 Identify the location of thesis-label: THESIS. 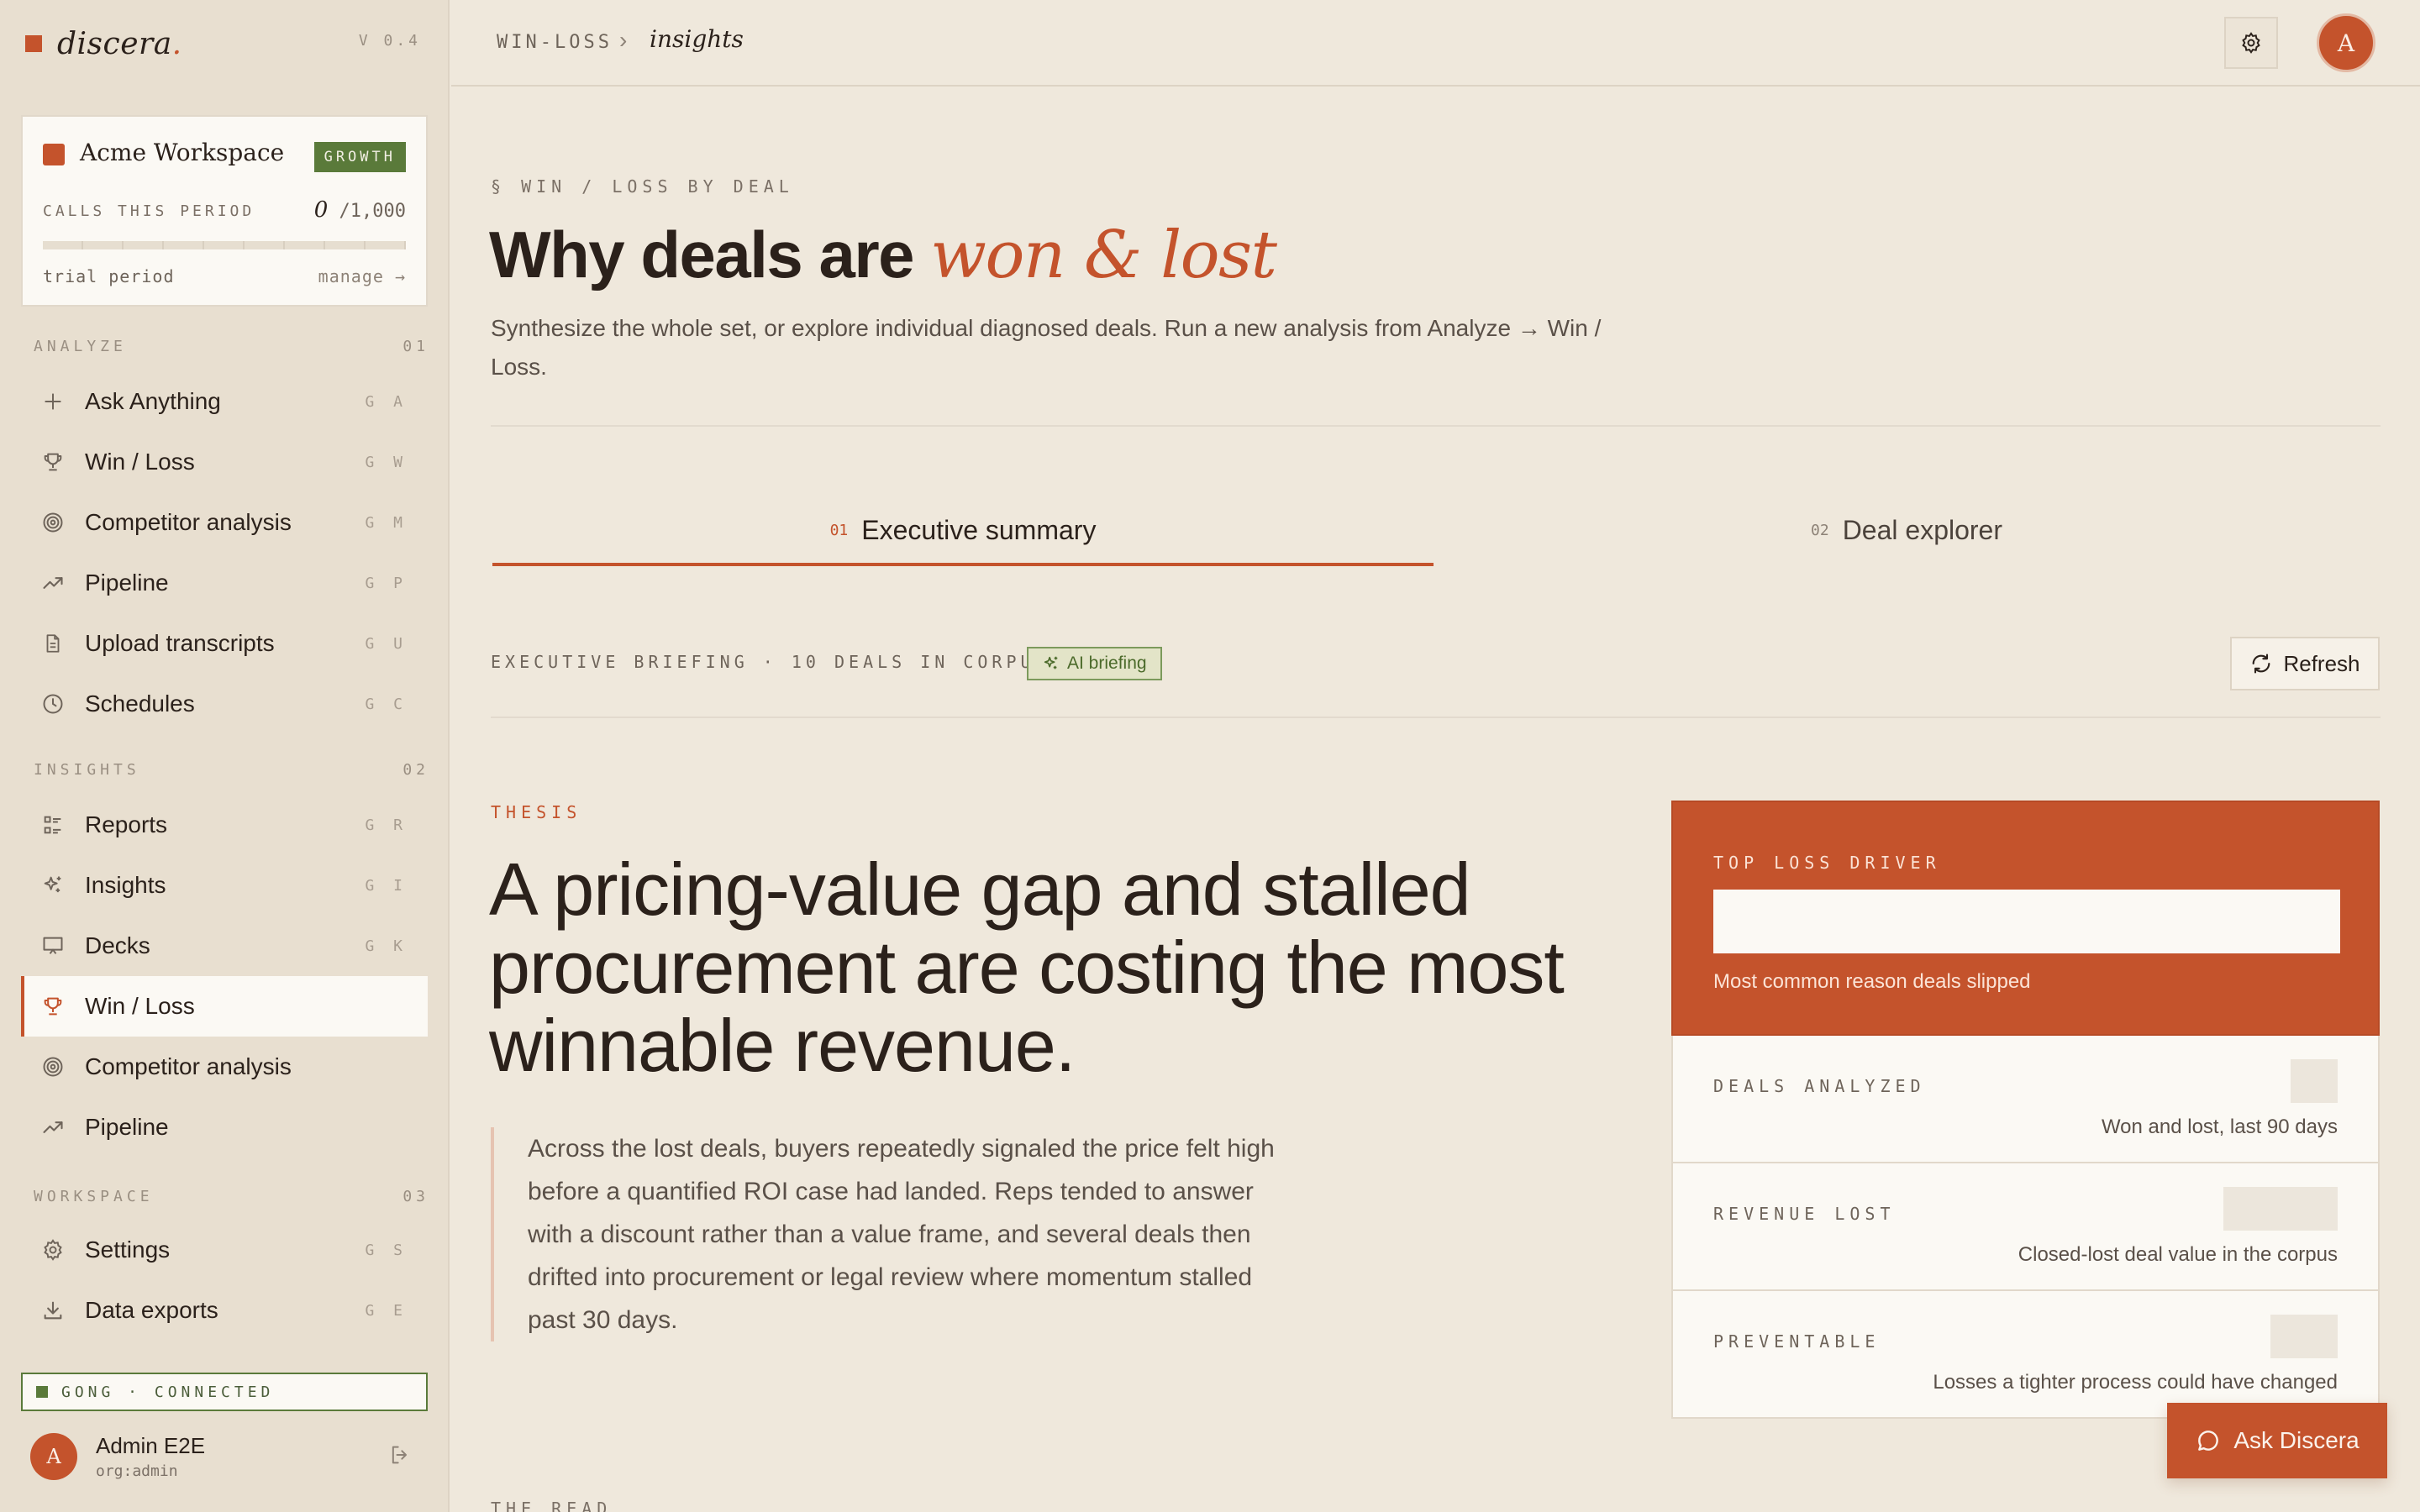
(537, 812).